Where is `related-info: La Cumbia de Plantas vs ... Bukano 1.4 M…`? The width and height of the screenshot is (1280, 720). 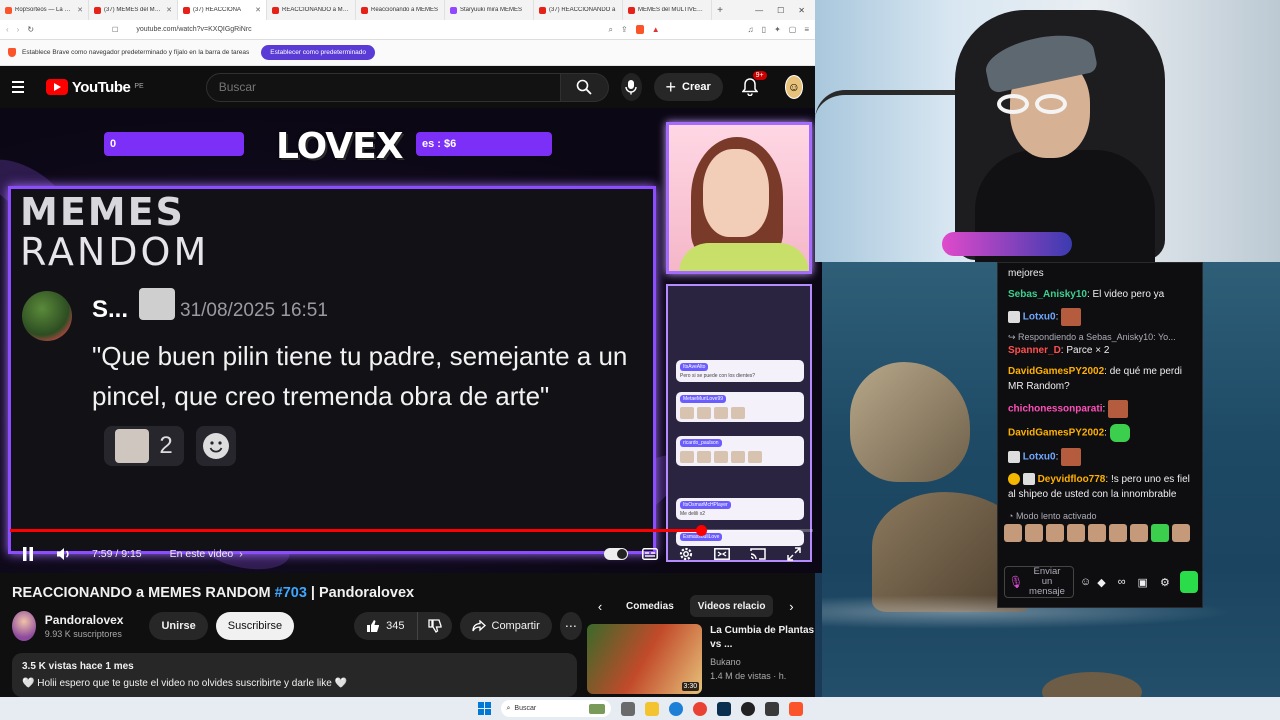
related-info: La Cumbia de Plantas vs ... Bukano 1.4 M… is located at coordinates (763, 659).